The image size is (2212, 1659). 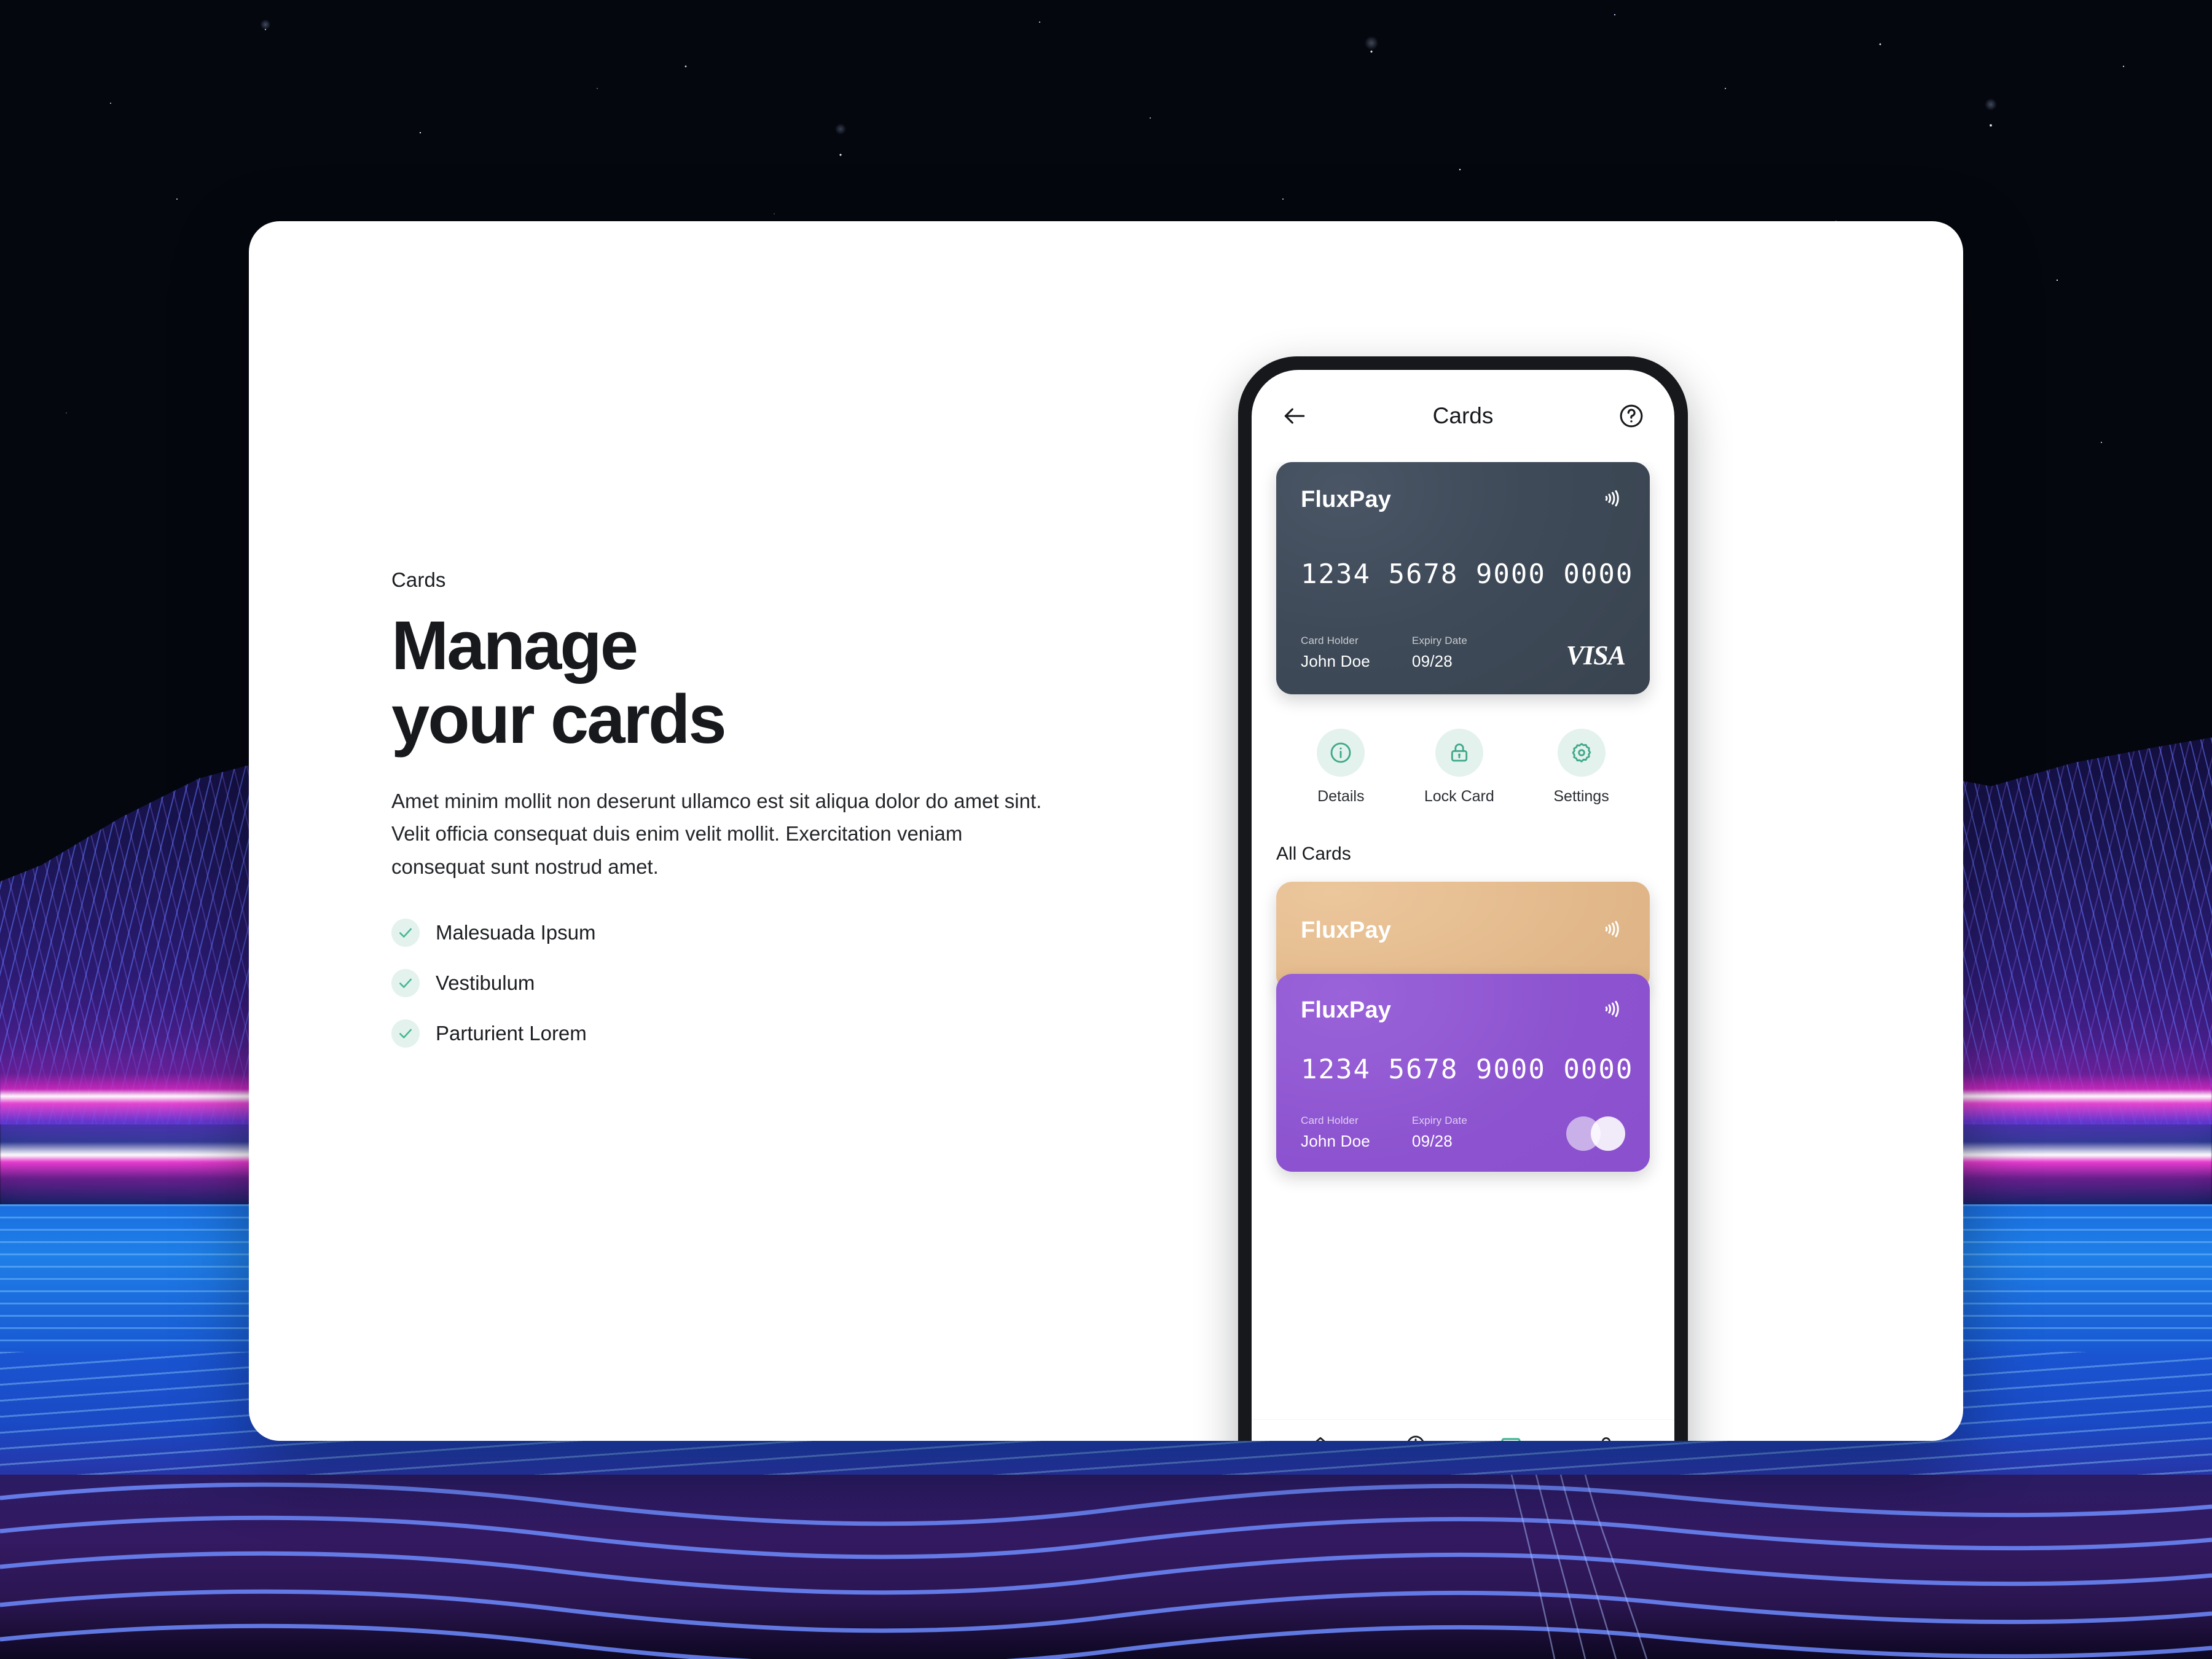 I want to click on list-item-label: Vestibulum, so click(x=485, y=983).